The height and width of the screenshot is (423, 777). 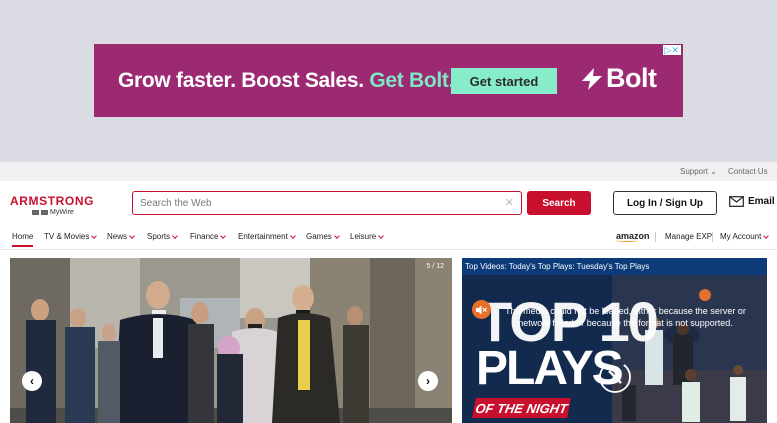 I want to click on logo-sub-text: MyWire, so click(x=62, y=212).